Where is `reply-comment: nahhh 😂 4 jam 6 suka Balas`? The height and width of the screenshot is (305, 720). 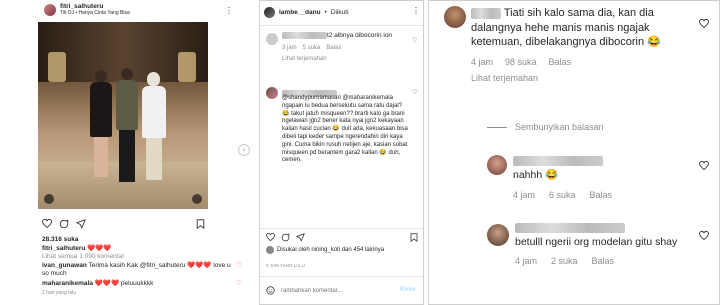 reply-comment: nahhh 😂 4 jam 6 suka Balas is located at coordinates (603, 178).